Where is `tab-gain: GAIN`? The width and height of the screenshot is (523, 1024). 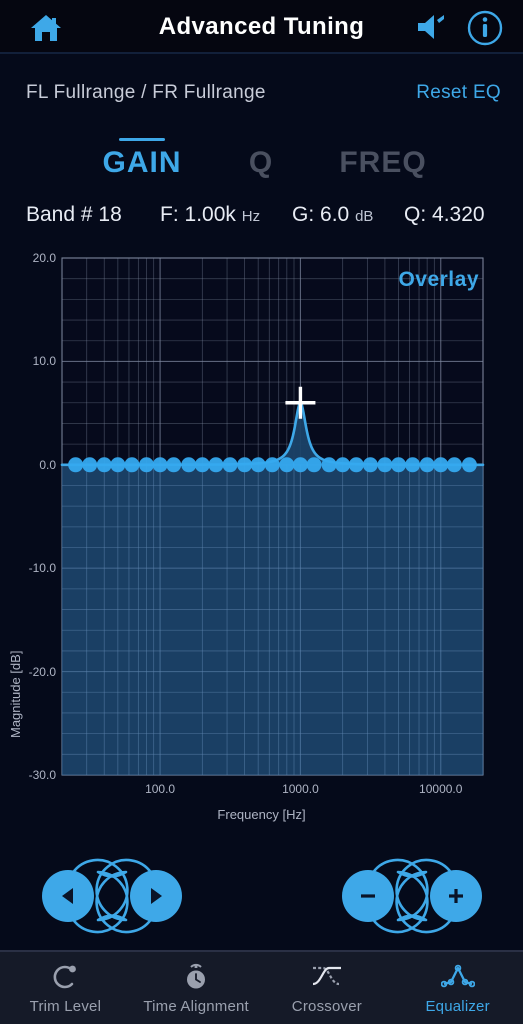 tab-gain: GAIN is located at coordinates (142, 162).